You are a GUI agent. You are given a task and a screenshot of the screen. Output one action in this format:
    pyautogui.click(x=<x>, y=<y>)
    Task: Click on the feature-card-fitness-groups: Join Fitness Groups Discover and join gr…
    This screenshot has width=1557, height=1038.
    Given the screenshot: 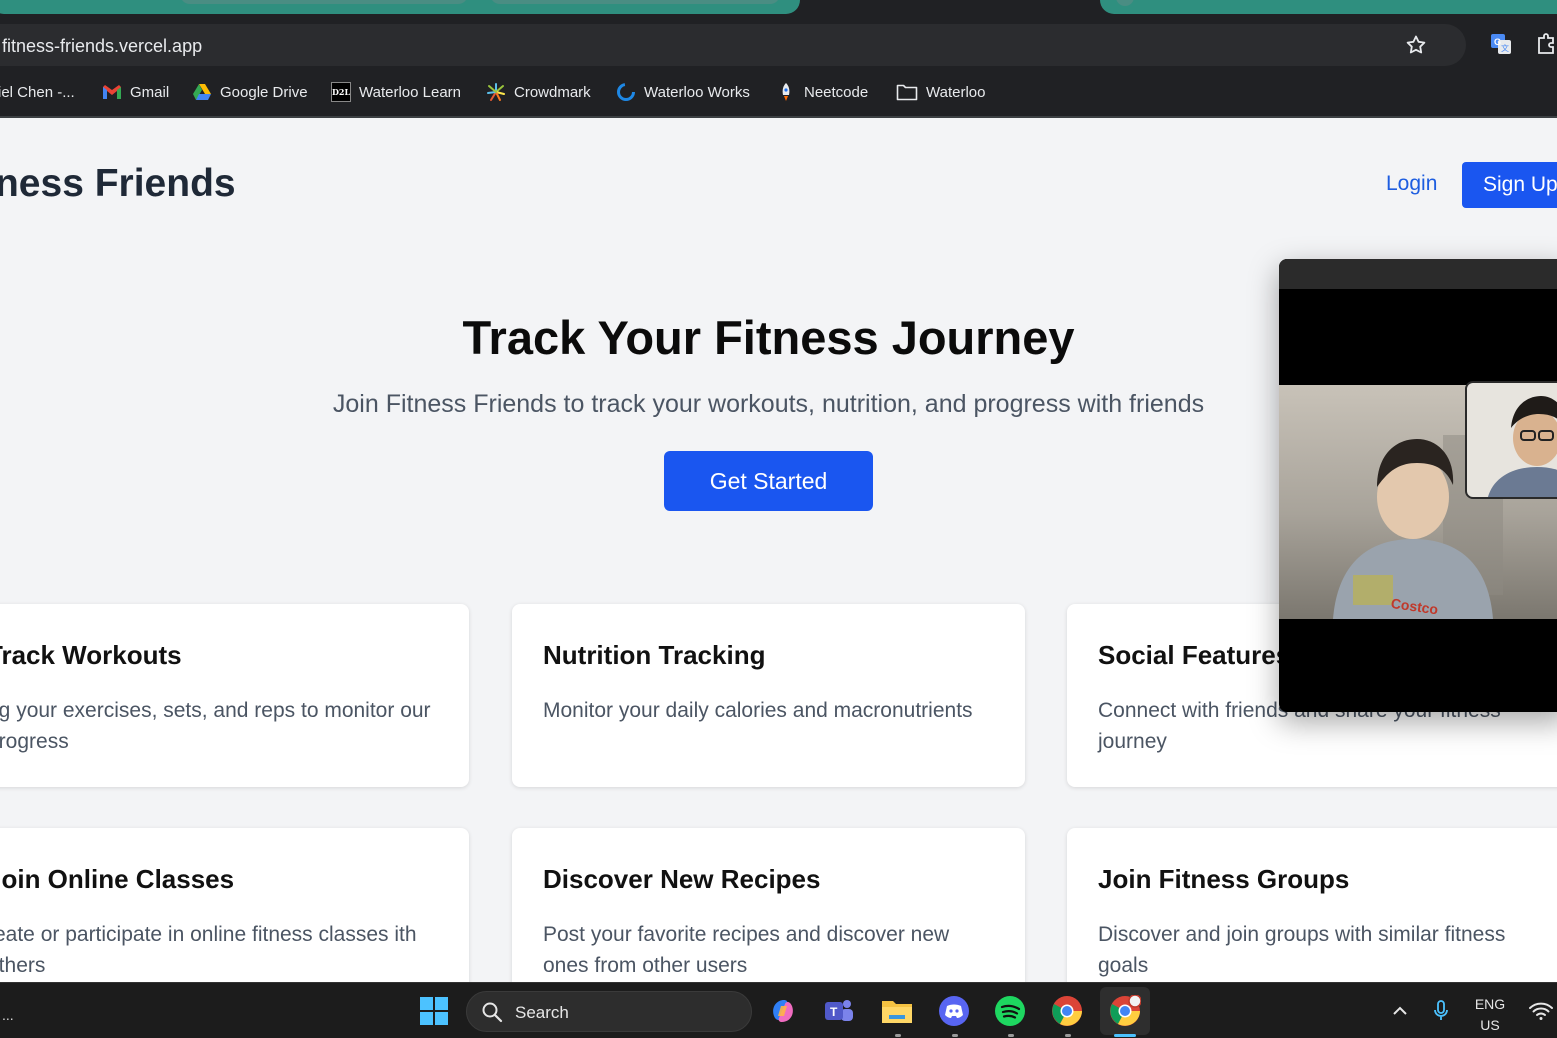 What is the action you would take?
    pyautogui.click(x=1312, y=905)
    